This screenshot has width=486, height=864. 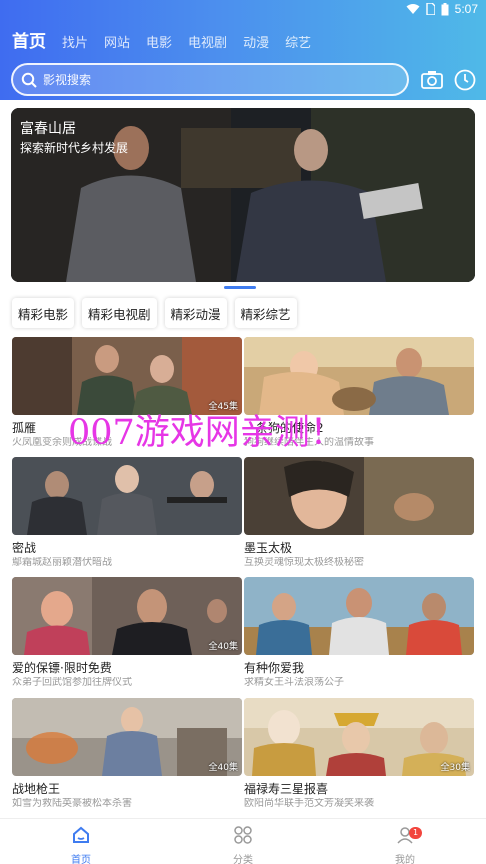 What do you see at coordinates (294, 682) in the screenshot?
I see `video-description: 求精女王斗法浪荡公子` at bounding box center [294, 682].